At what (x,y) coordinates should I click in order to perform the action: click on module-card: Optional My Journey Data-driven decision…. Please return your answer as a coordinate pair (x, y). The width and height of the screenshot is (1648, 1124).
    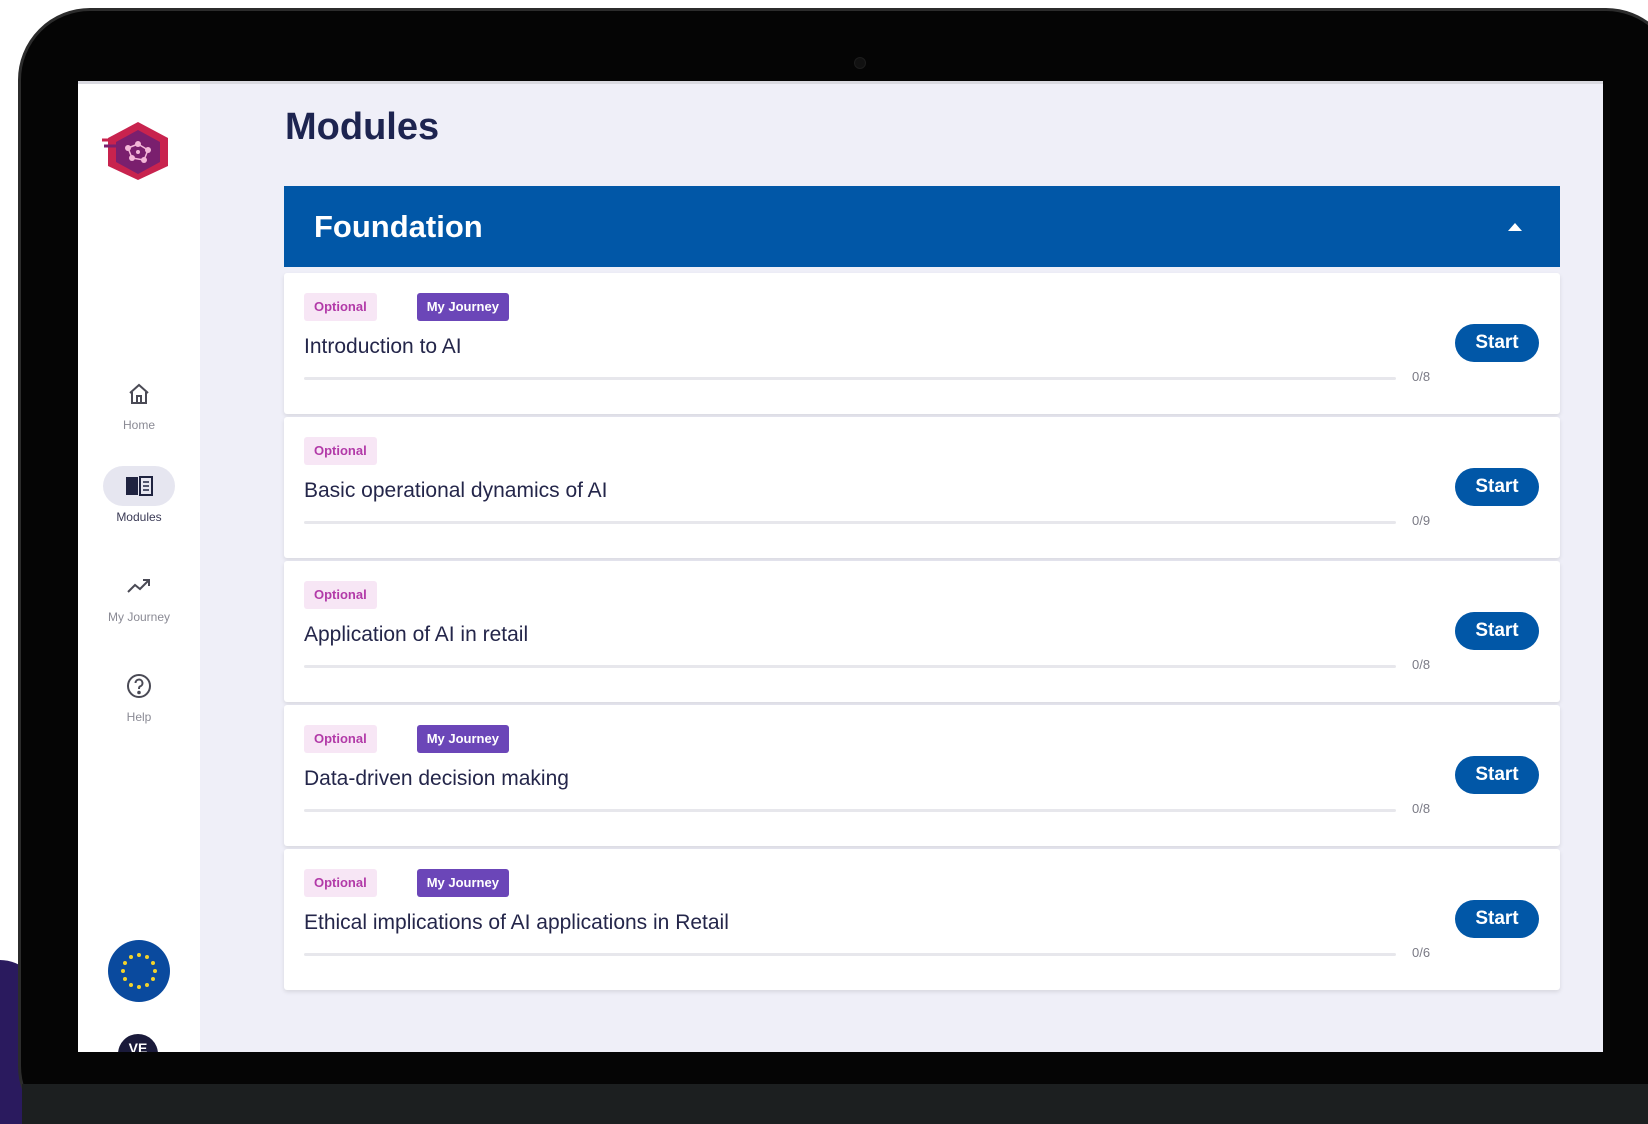
    Looking at the image, I should click on (922, 775).